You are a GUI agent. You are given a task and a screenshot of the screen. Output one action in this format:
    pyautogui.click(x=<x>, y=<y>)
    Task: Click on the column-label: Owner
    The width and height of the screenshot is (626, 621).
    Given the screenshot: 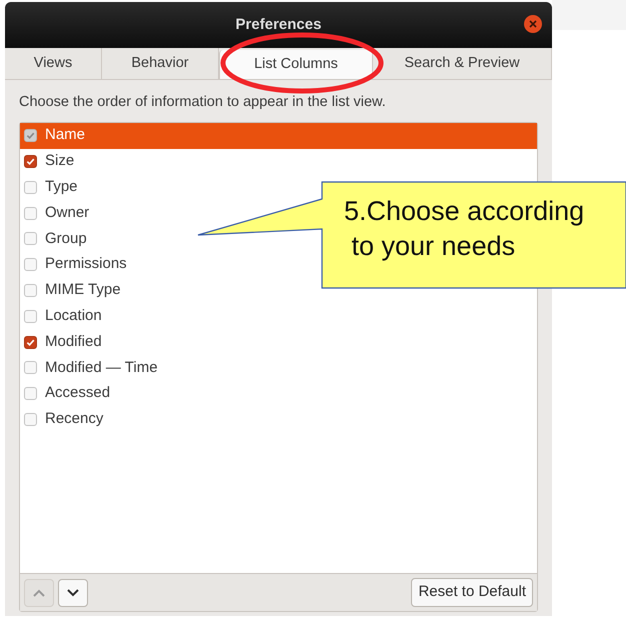 What is the action you would take?
    pyautogui.click(x=67, y=212)
    